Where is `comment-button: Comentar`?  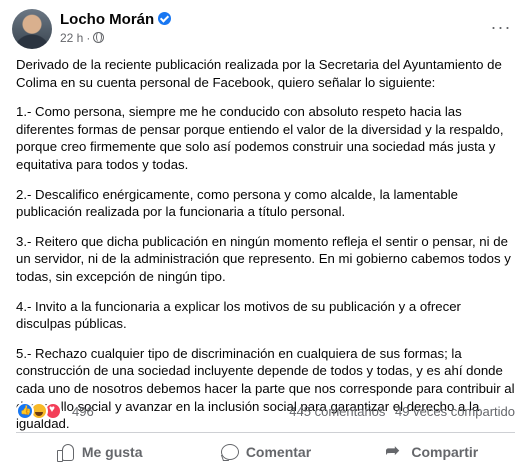 comment-button: Comentar is located at coordinates (265, 452).